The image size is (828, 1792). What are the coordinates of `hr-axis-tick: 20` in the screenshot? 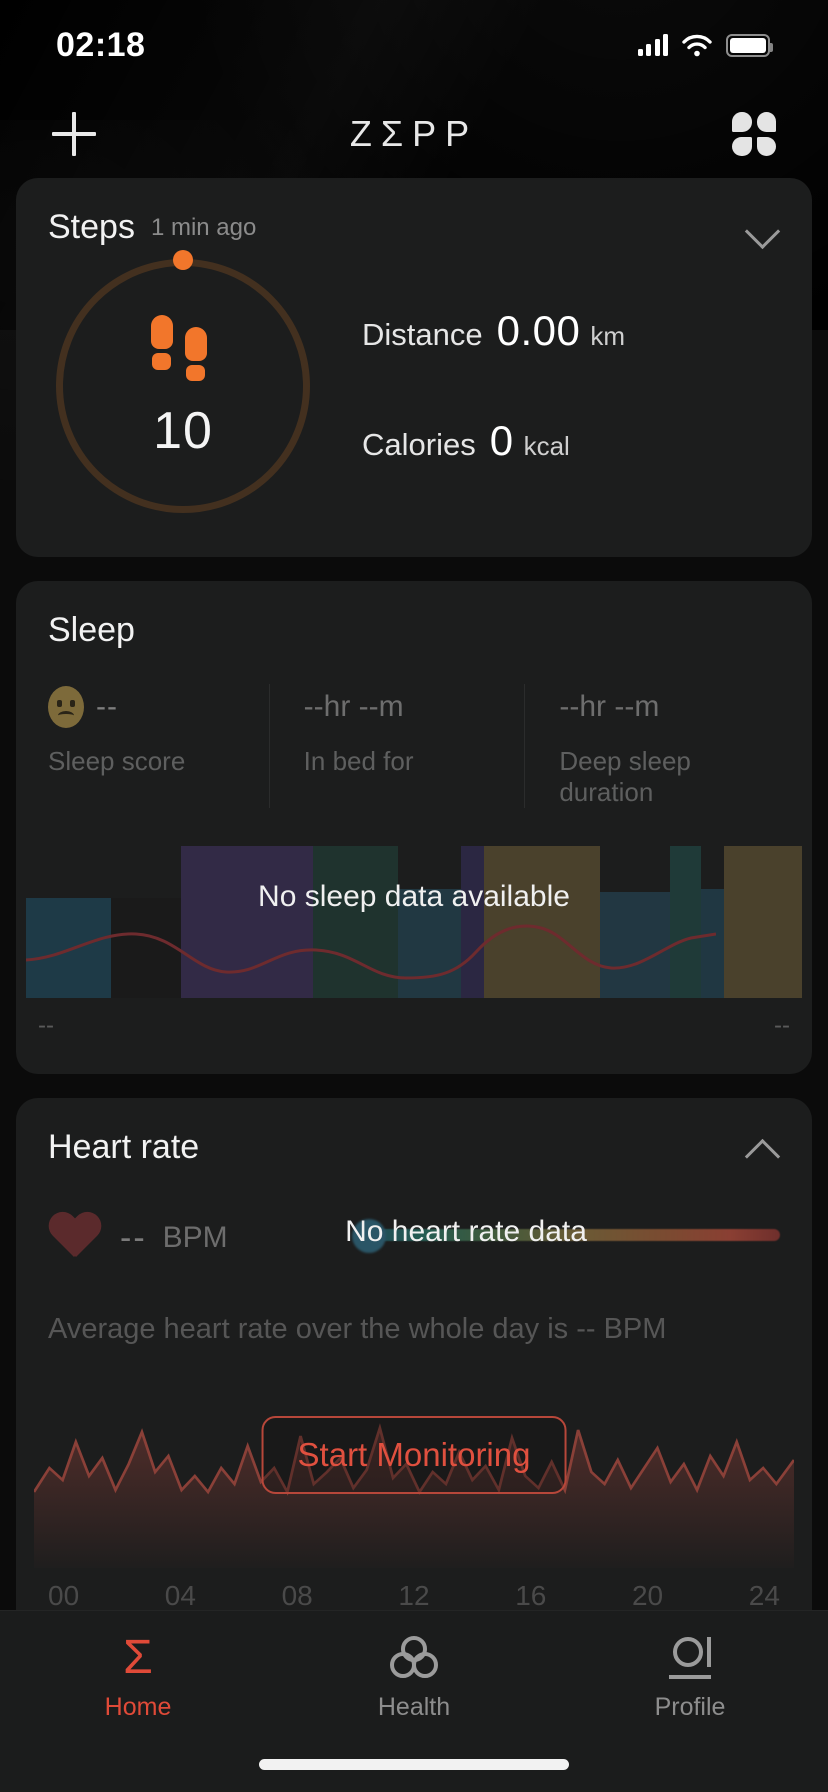 It's located at (647, 1595).